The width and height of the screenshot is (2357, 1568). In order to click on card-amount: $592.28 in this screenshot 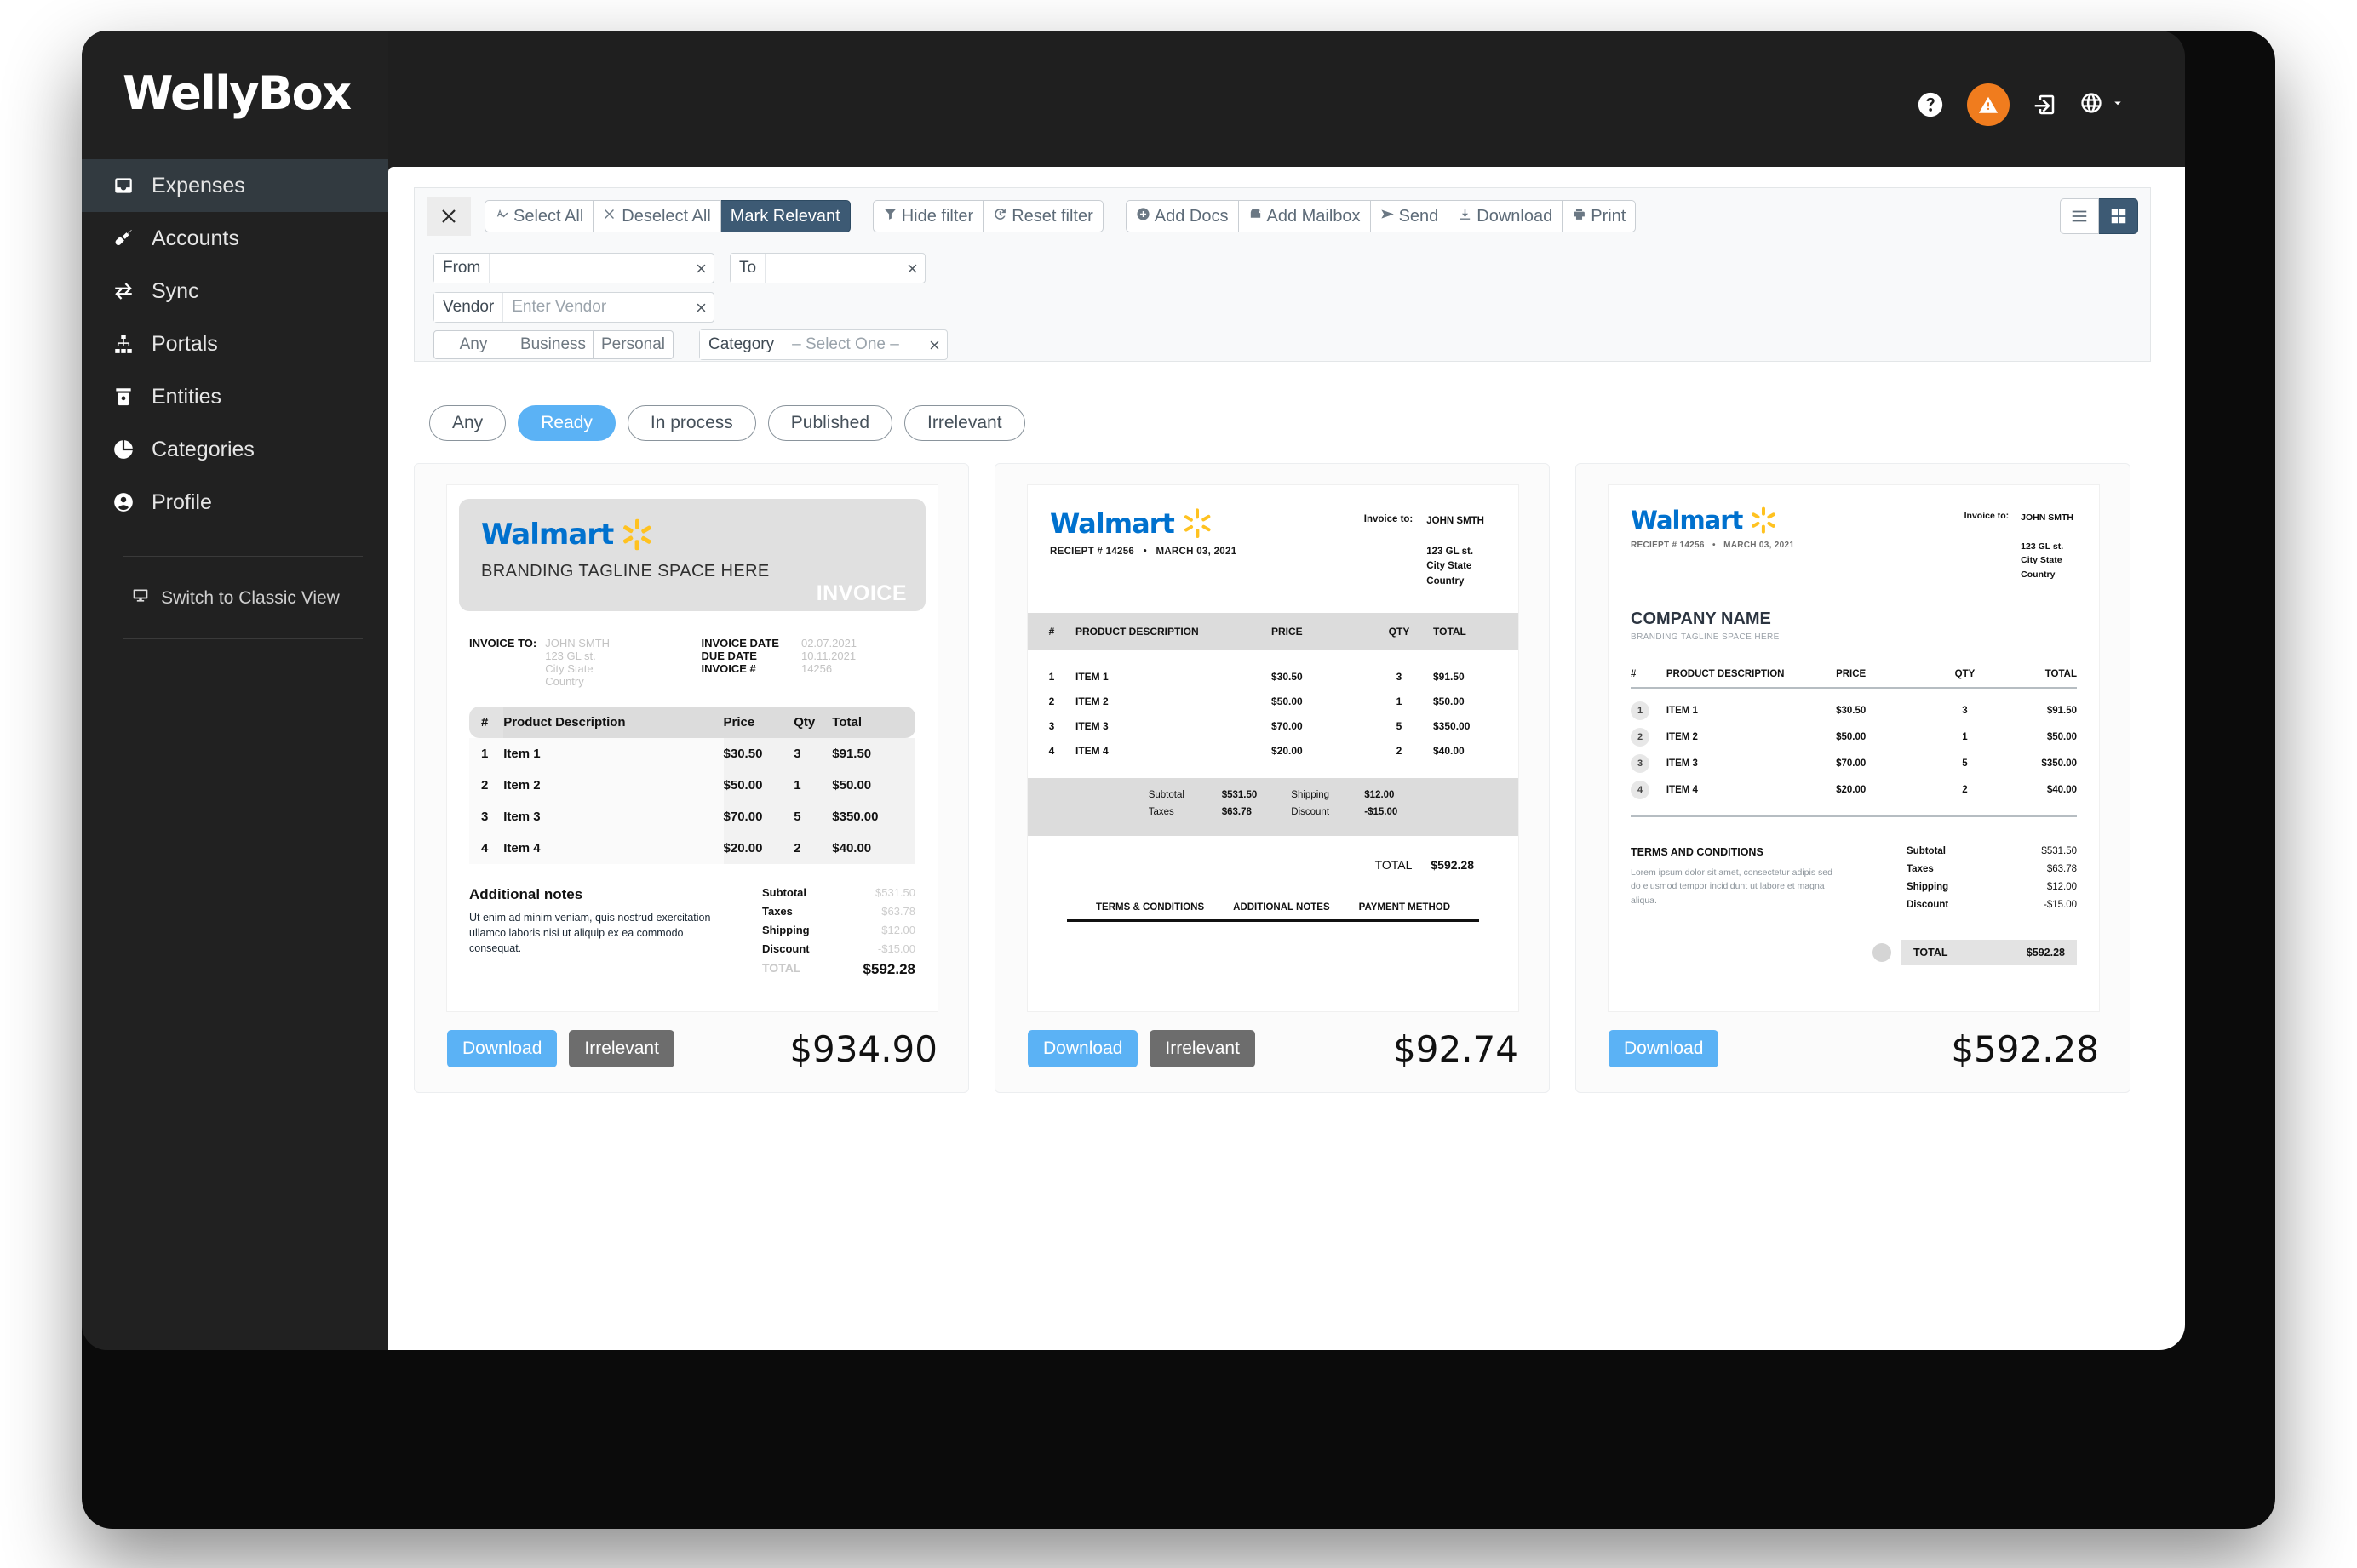, I will do `click(2025, 1048)`.